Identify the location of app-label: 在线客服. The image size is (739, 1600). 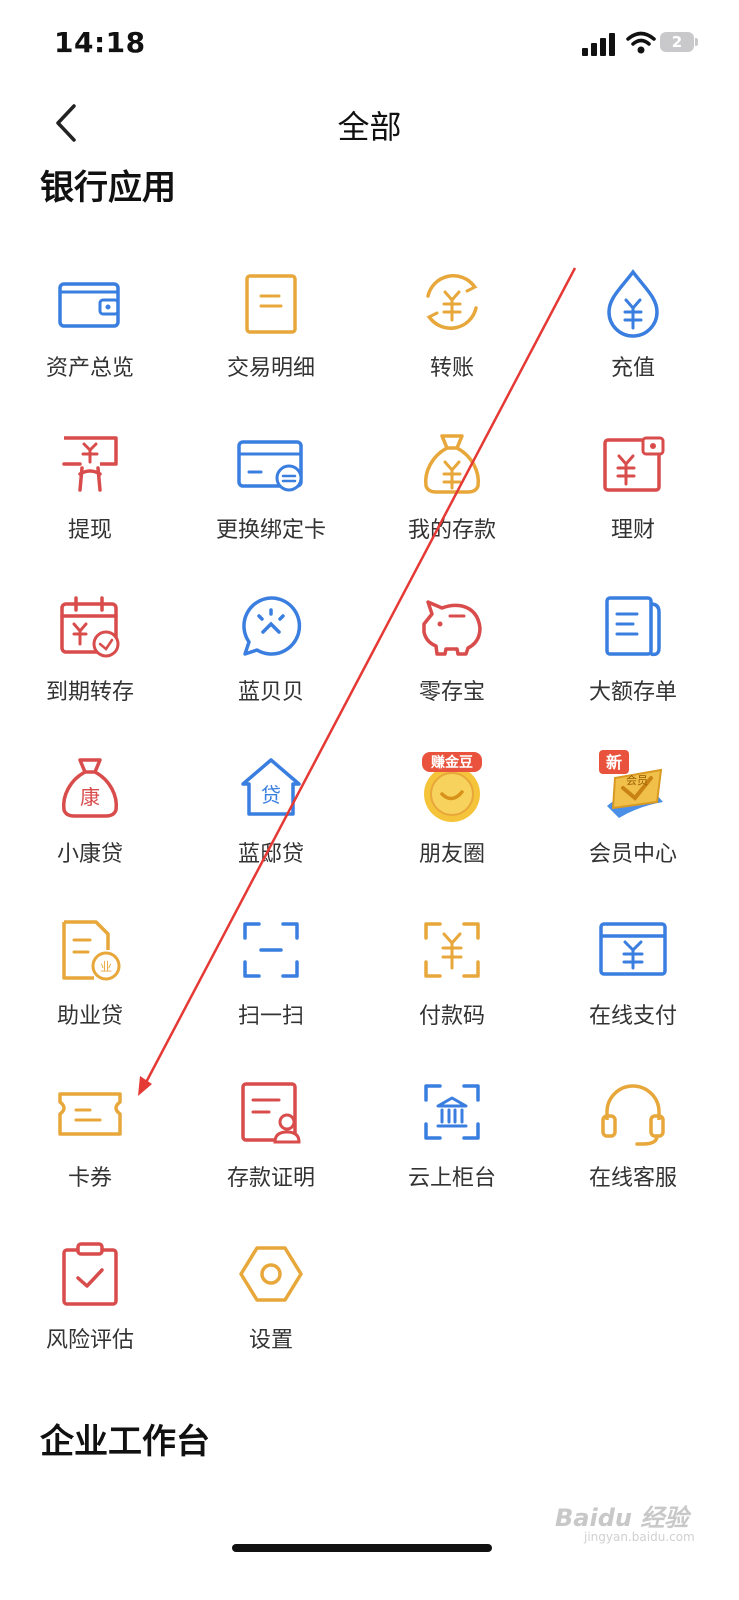
(632, 1178).